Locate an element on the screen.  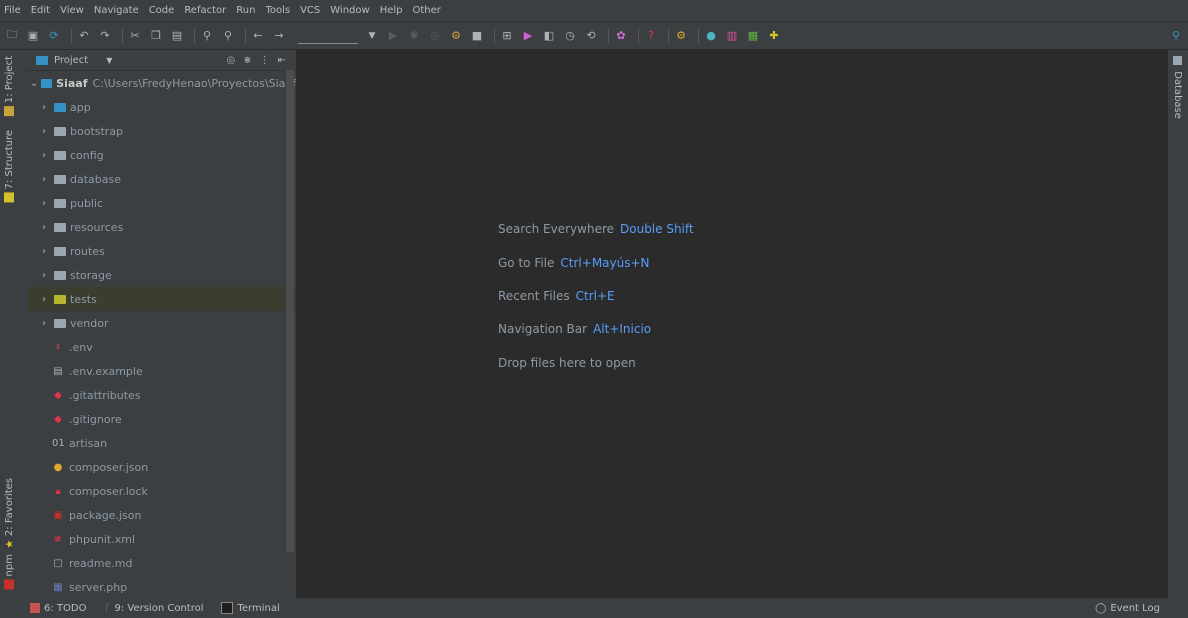
back-icon: ← is located at coordinates (258, 36).